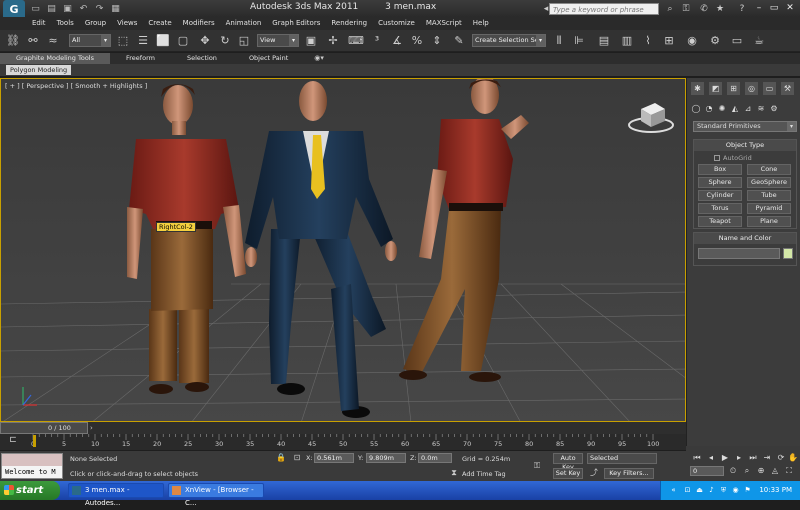 The height and width of the screenshot is (510, 800). What do you see at coordinates (343, 428) in the screenshot?
I see `time-slider: 0 / 100 ›` at bounding box center [343, 428].